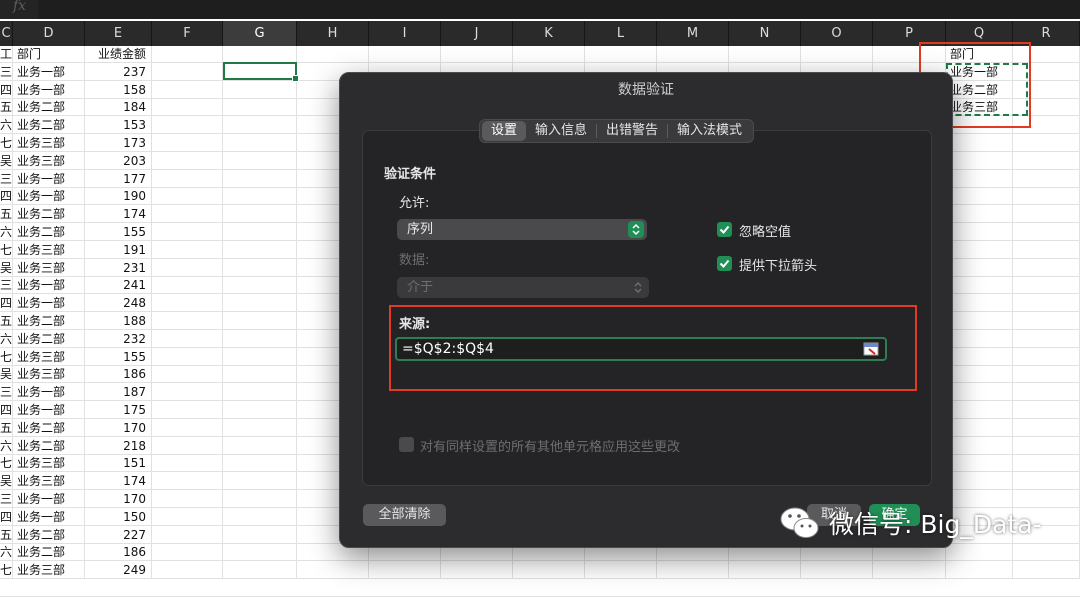  Describe the element at coordinates (549, 33) in the screenshot. I see `column-header-k: K` at that location.